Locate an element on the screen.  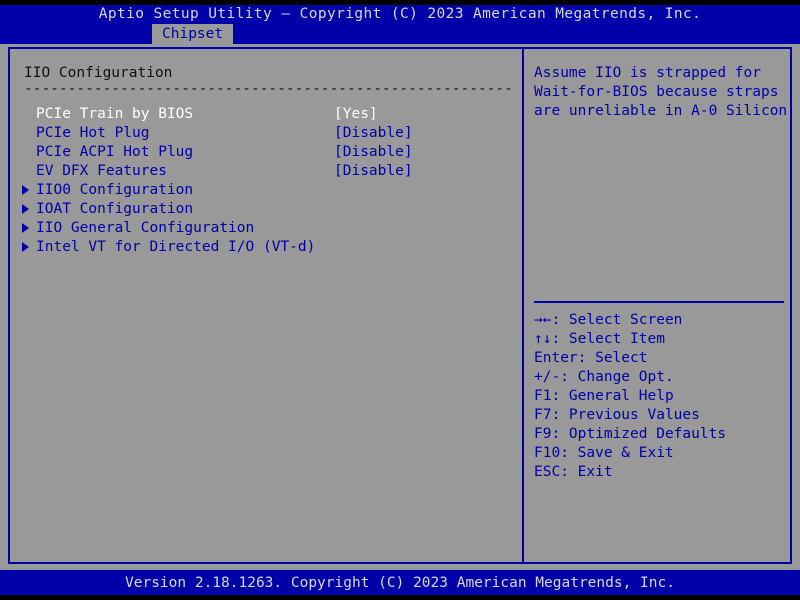
setting-row: PCIe ACPI Hot Plug [Disable] is located at coordinates (266, 152).